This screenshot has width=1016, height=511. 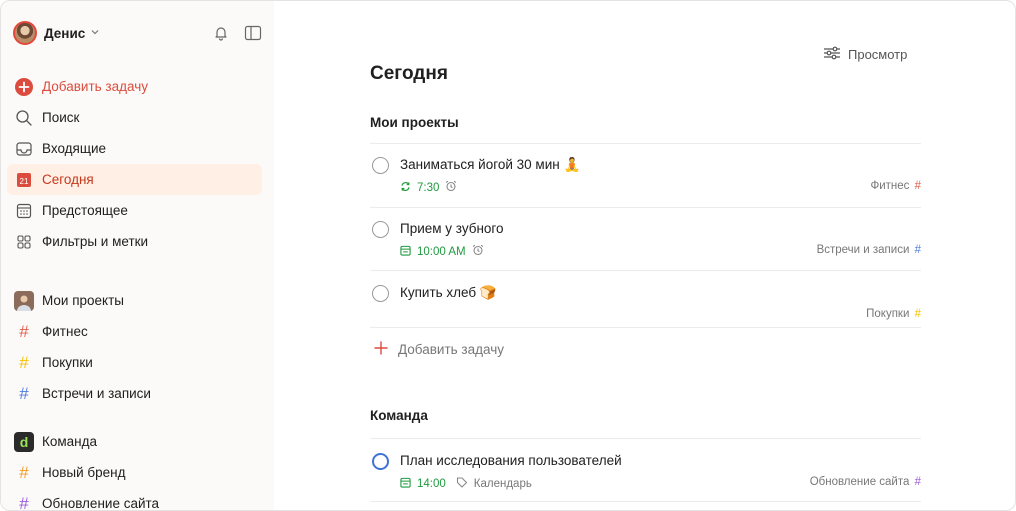 I want to click on sidebar-item-today: 21 Сегодня, so click(x=134, y=179).